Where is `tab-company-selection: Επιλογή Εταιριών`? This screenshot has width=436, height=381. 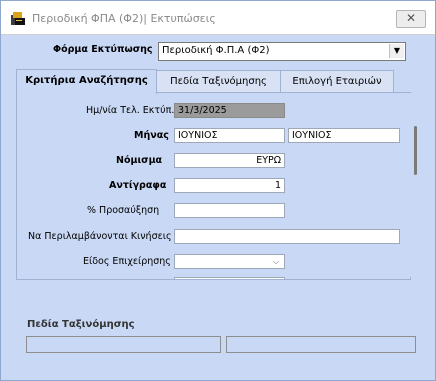 tab-company-selection: Επιλογή Εταιριών is located at coordinates (337, 81).